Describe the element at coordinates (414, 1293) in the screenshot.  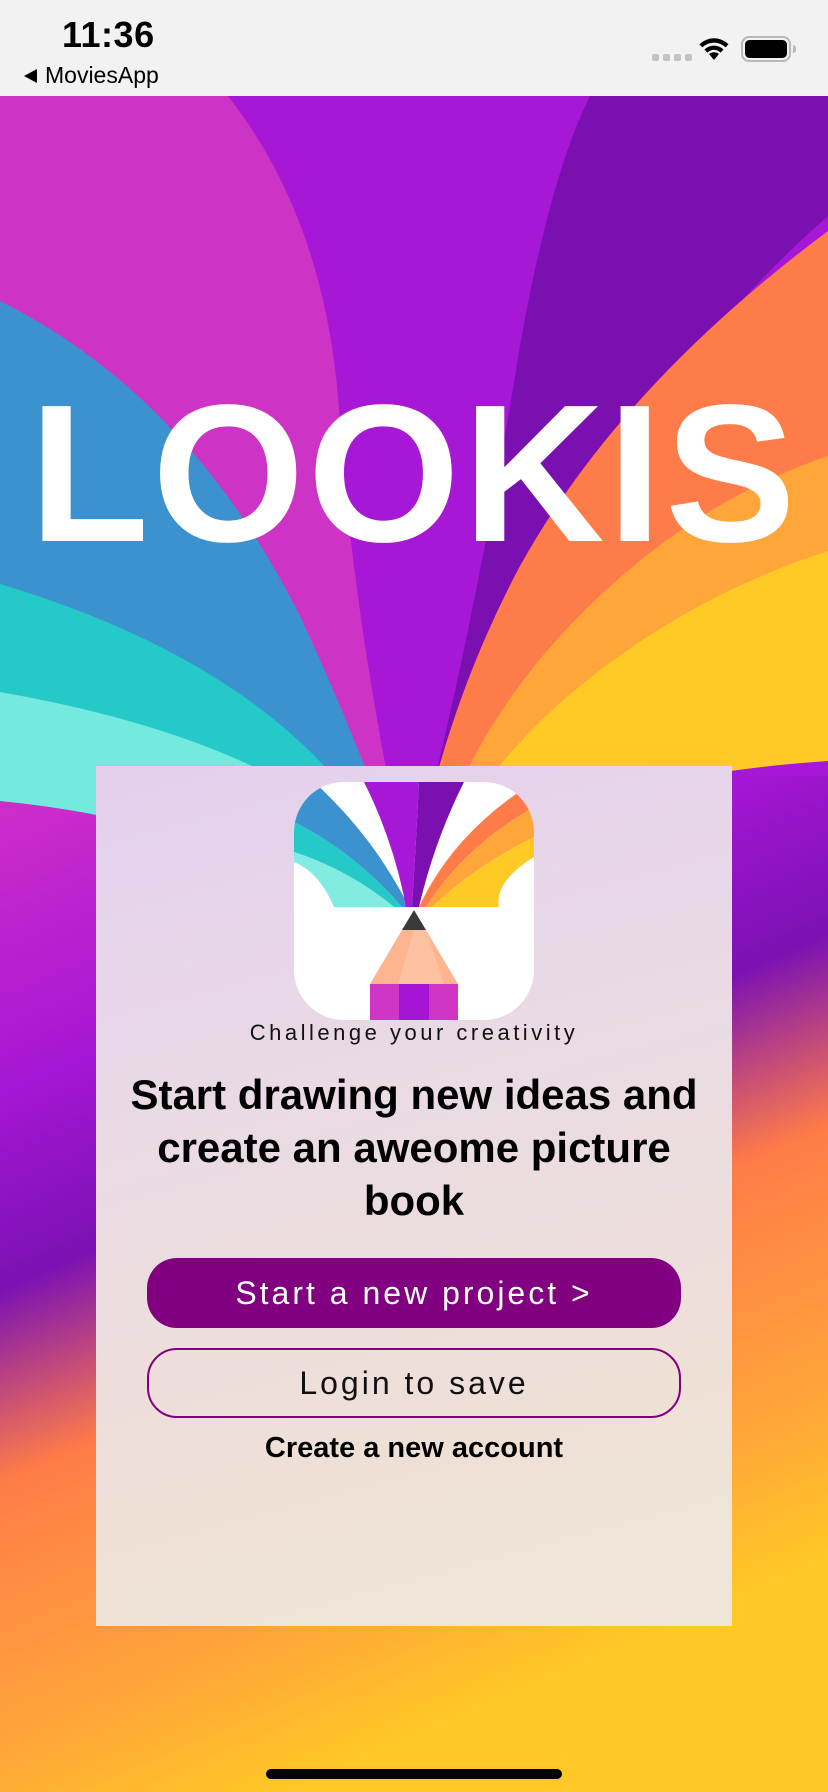
I see `start-new-project-button: Start a new project >` at that location.